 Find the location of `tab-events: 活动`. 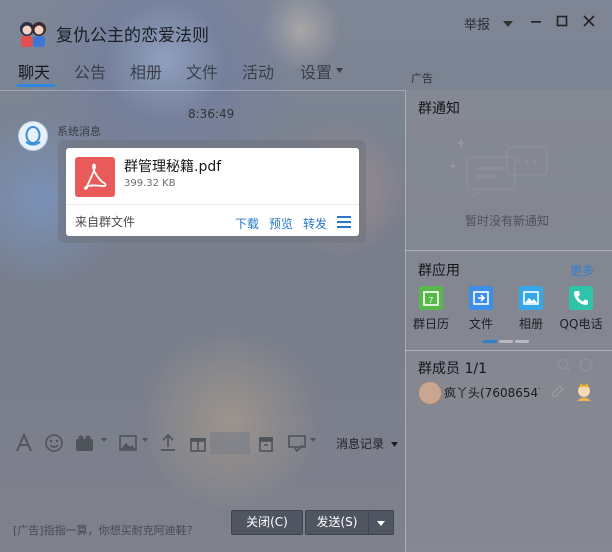

tab-events: 活动 is located at coordinates (258, 71).